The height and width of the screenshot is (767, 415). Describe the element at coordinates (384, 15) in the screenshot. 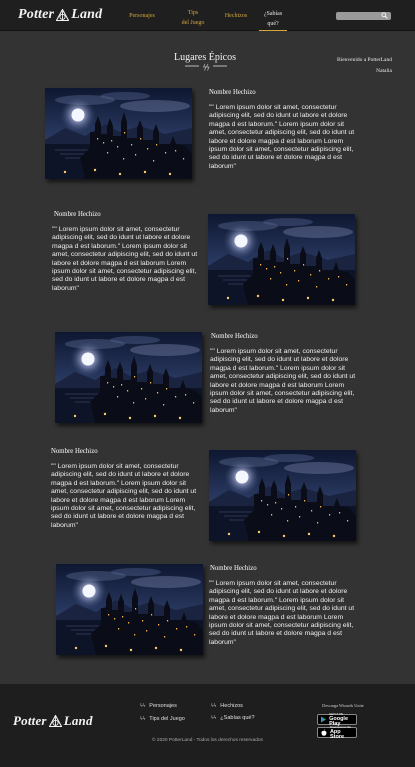

I see `search-icon` at that location.